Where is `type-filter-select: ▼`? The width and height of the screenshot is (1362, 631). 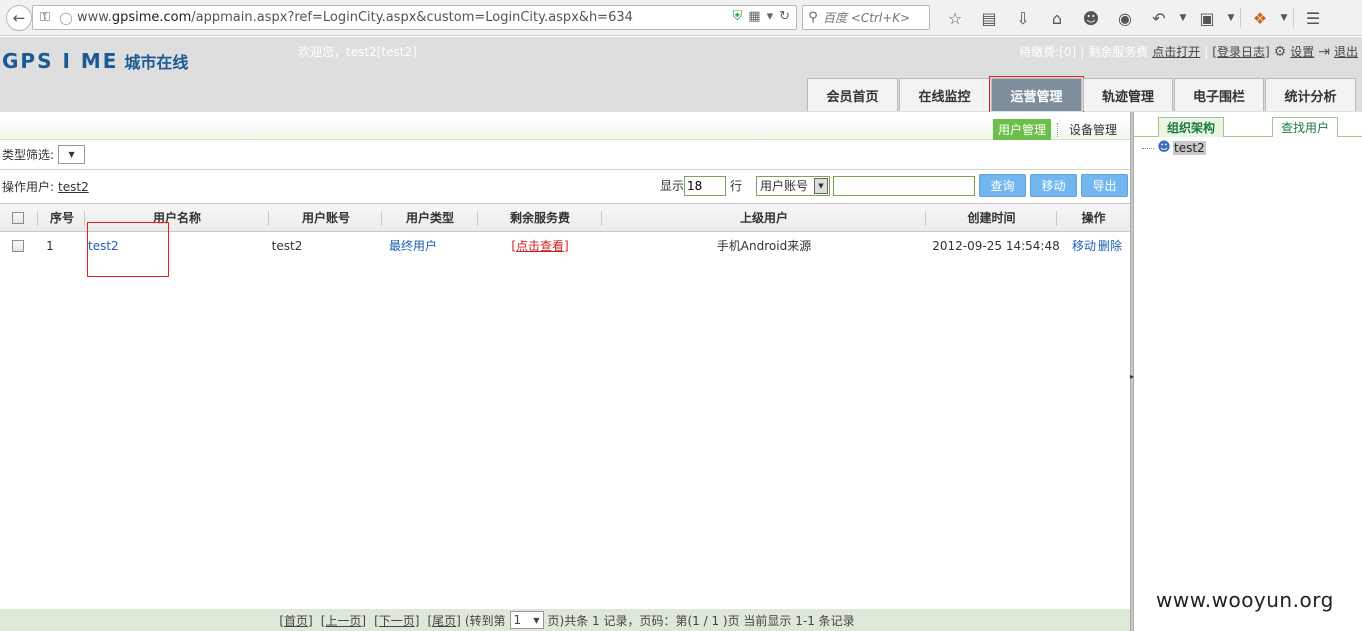
type-filter-select: ▼ is located at coordinates (72, 154).